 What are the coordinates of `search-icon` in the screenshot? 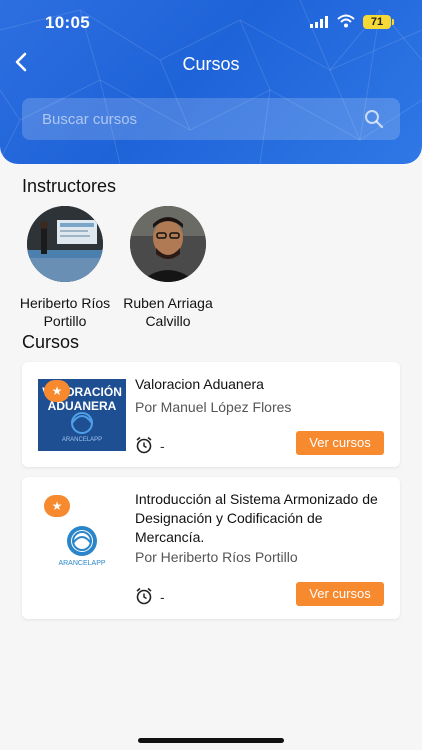 It's located at (374, 119).